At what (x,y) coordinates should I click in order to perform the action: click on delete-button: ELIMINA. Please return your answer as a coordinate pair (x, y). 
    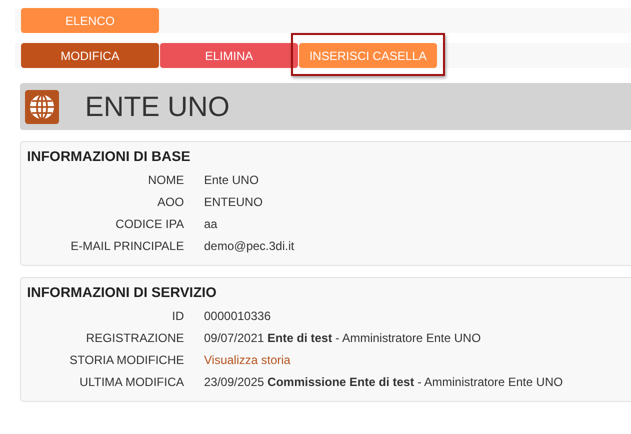
    Looking at the image, I should click on (229, 55).